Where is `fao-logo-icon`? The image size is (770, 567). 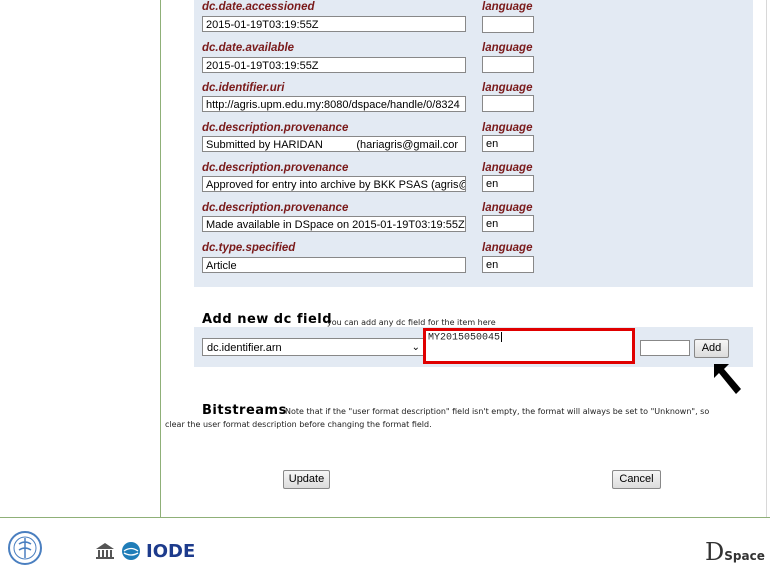
fao-logo-icon is located at coordinates (25, 548).